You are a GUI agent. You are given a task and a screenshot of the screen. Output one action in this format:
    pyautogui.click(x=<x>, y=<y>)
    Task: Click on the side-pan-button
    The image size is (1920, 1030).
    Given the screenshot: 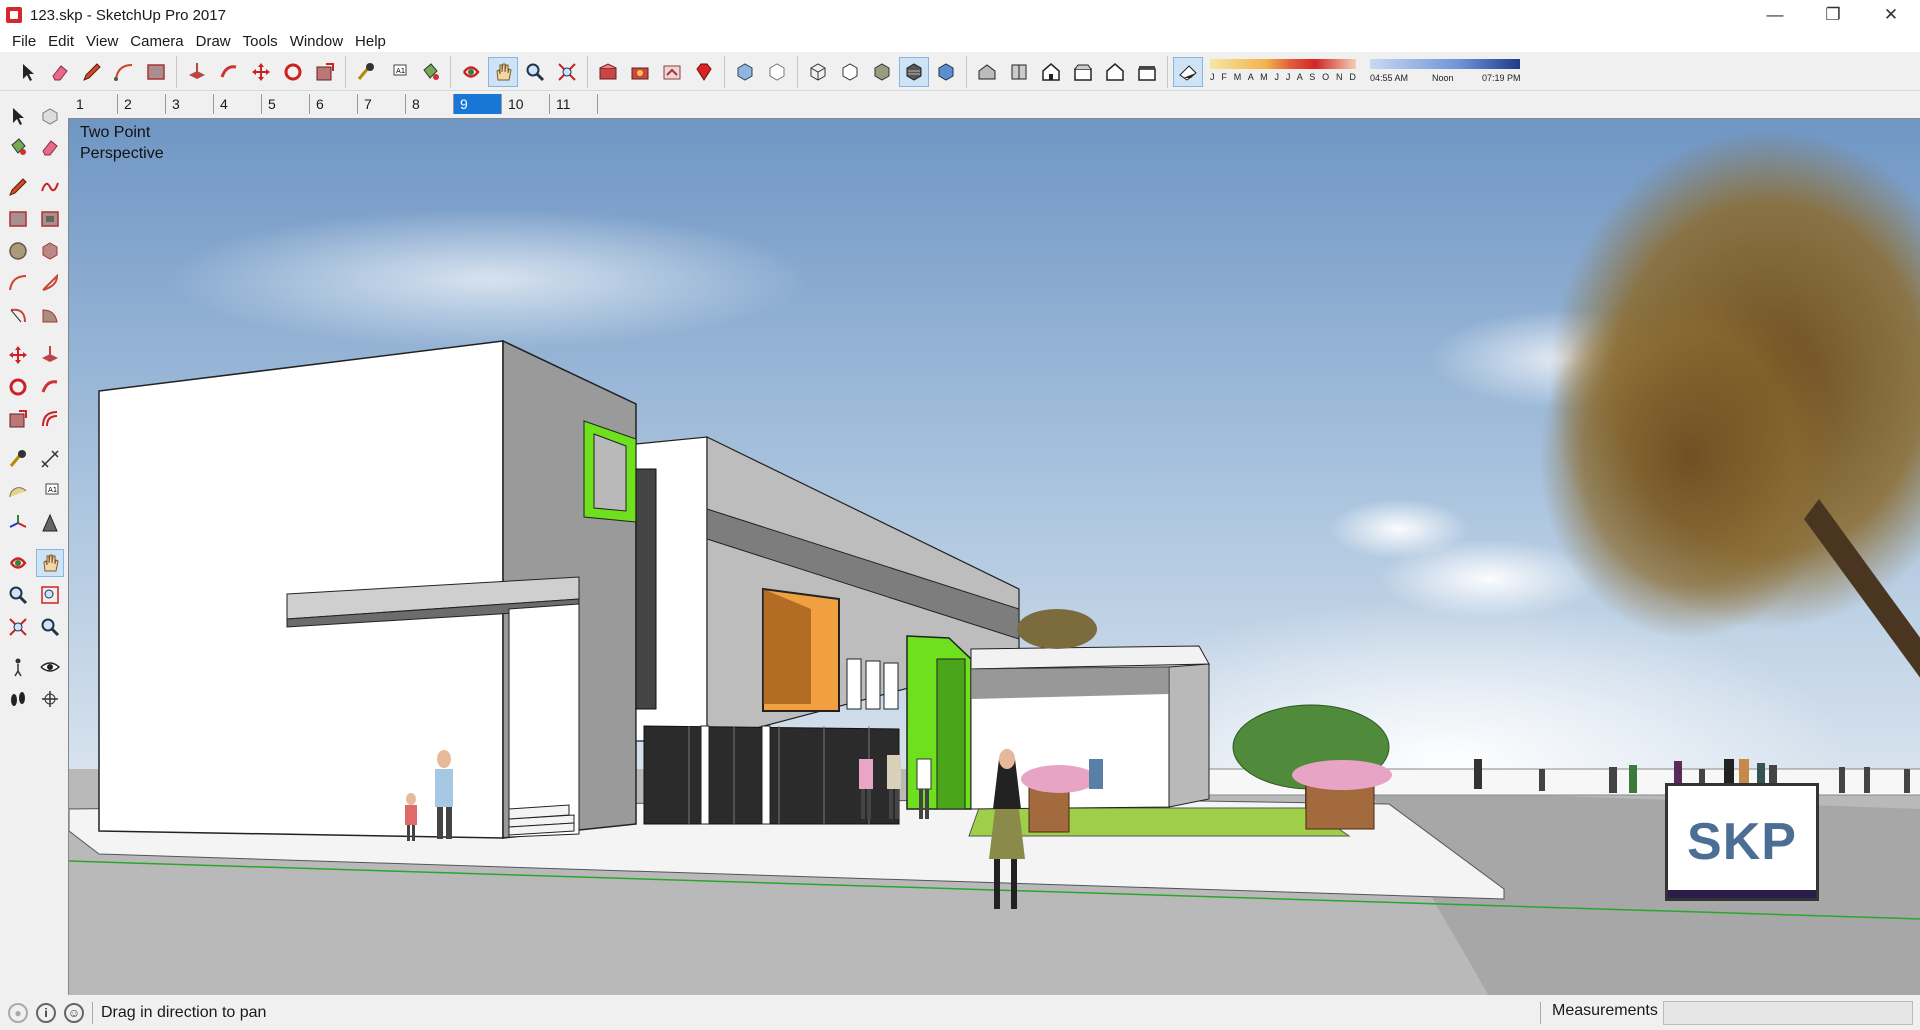 What is the action you would take?
    pyautogui.click(x=50, y=563)
    